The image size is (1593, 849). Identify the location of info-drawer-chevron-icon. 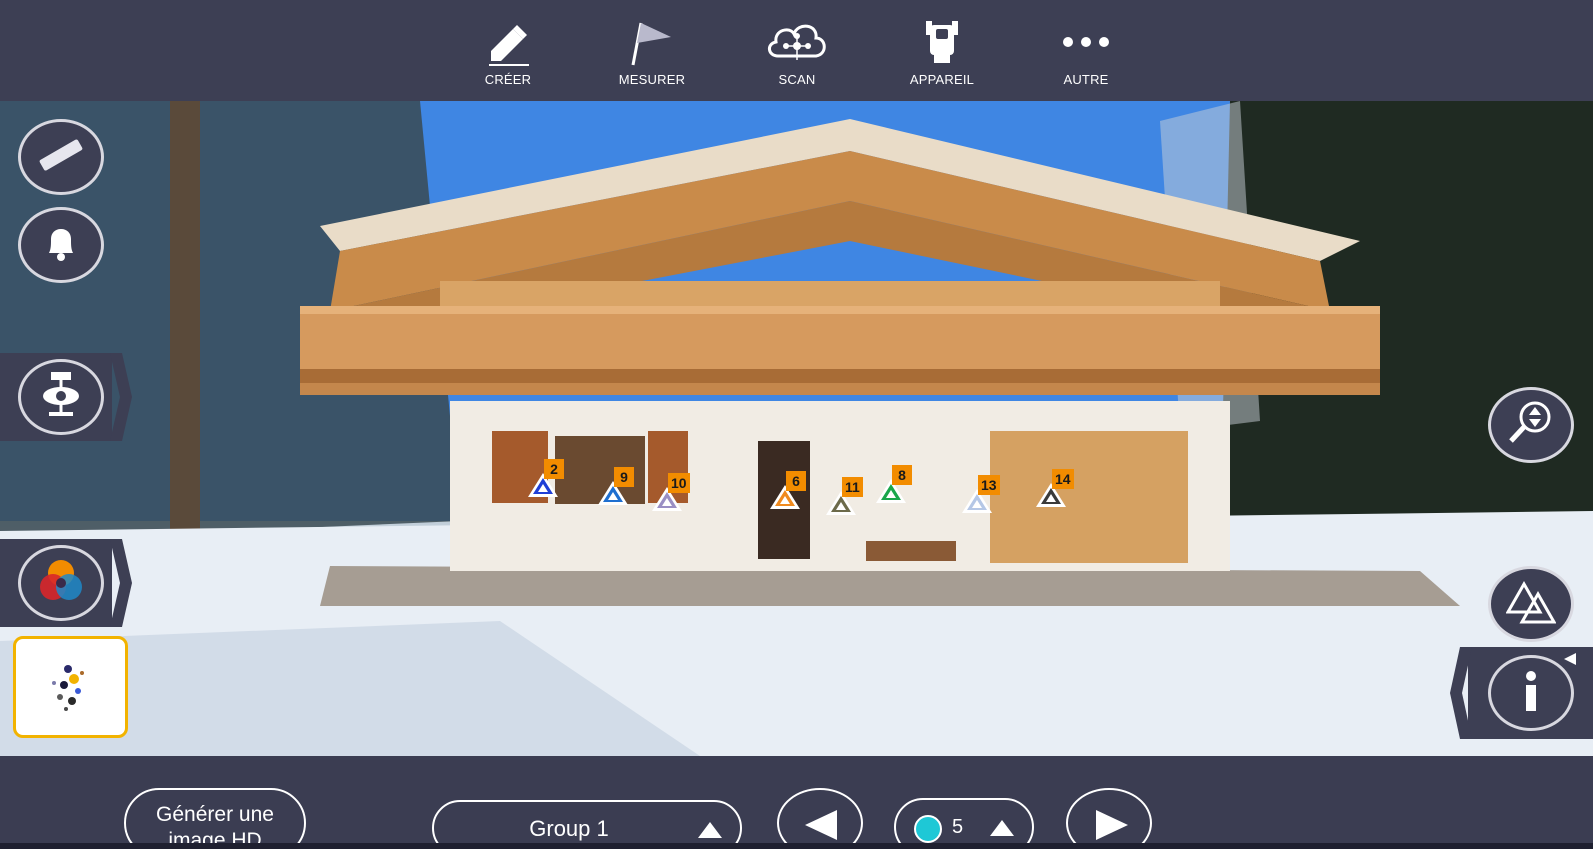
(1461, 693).